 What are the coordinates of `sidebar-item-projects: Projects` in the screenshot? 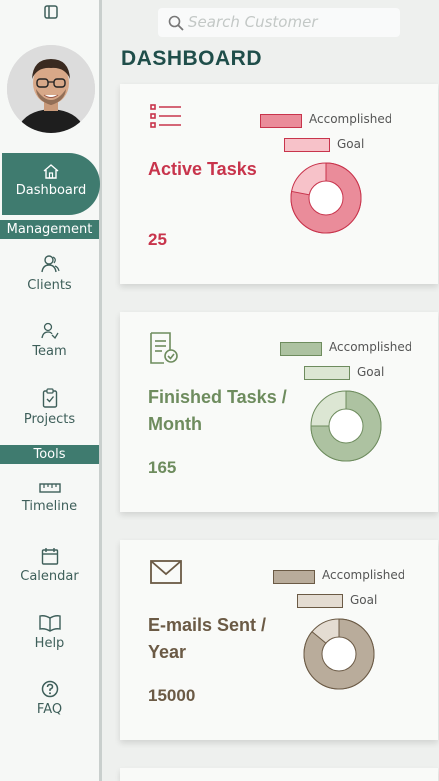 It's located at (49, 407).